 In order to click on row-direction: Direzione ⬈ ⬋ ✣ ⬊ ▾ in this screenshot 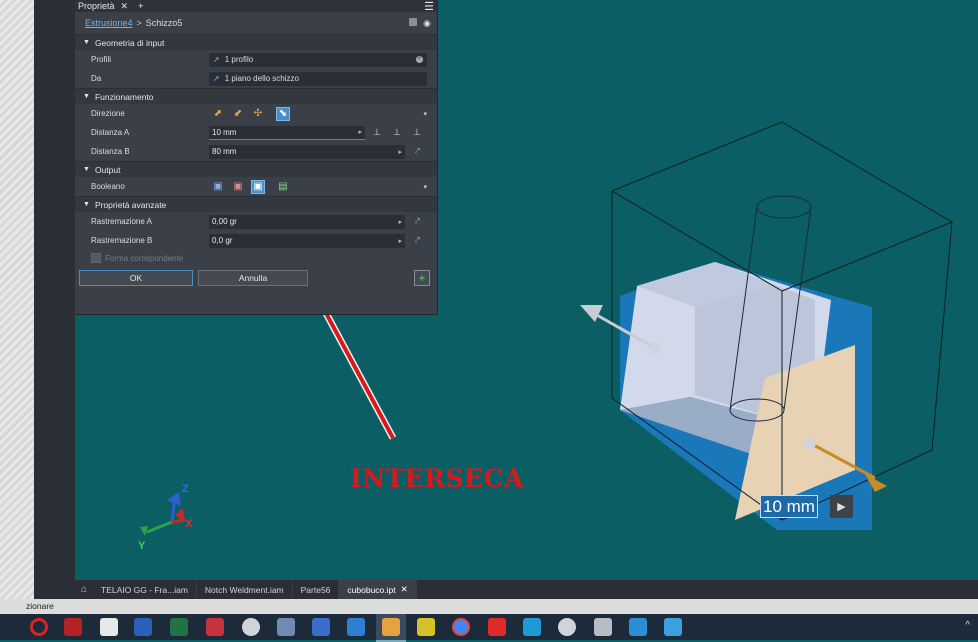, I will do `click(256, 113)`.